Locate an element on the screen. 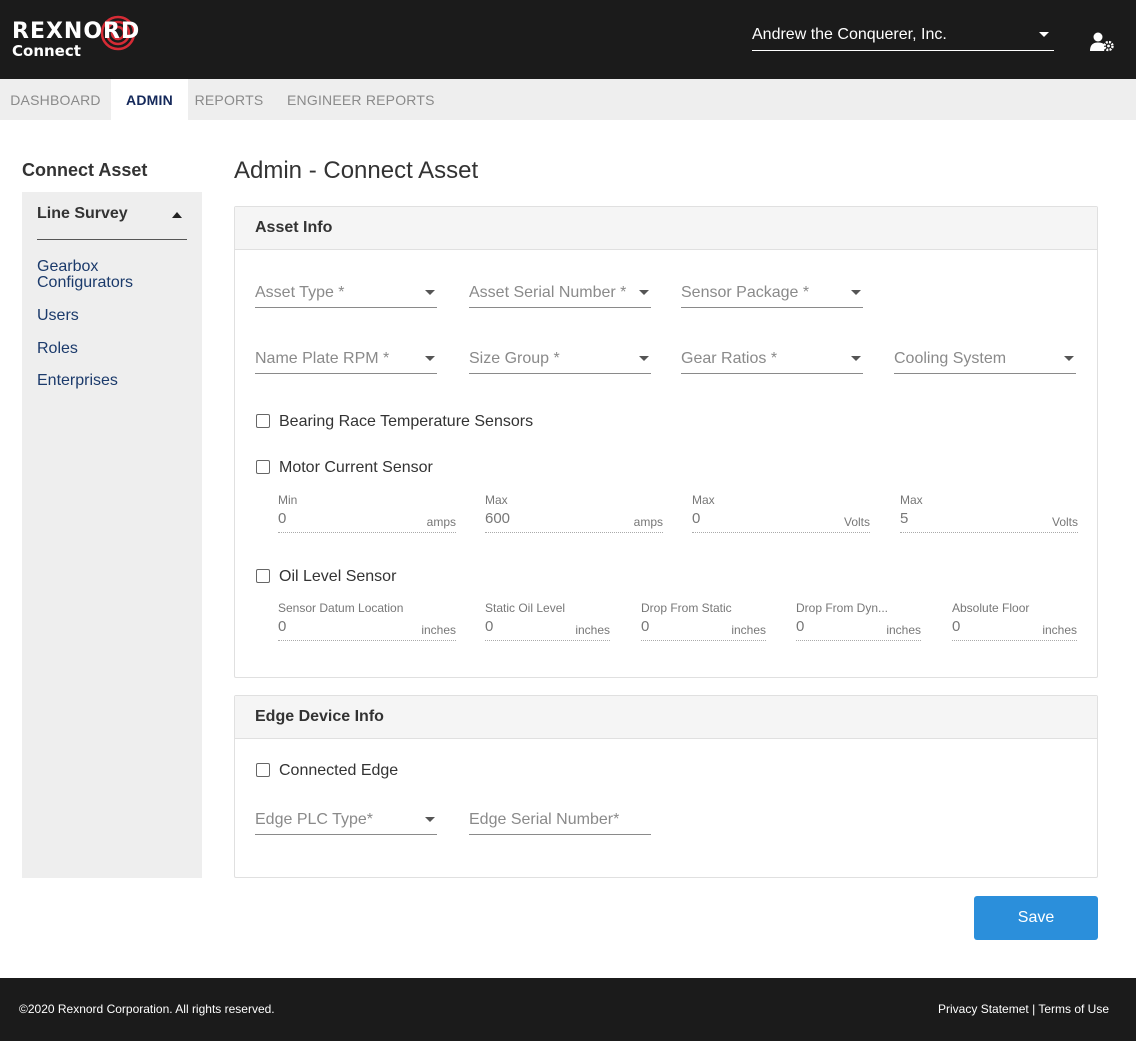  sidebar-item-users: Users is located at coordinates (58, 316).